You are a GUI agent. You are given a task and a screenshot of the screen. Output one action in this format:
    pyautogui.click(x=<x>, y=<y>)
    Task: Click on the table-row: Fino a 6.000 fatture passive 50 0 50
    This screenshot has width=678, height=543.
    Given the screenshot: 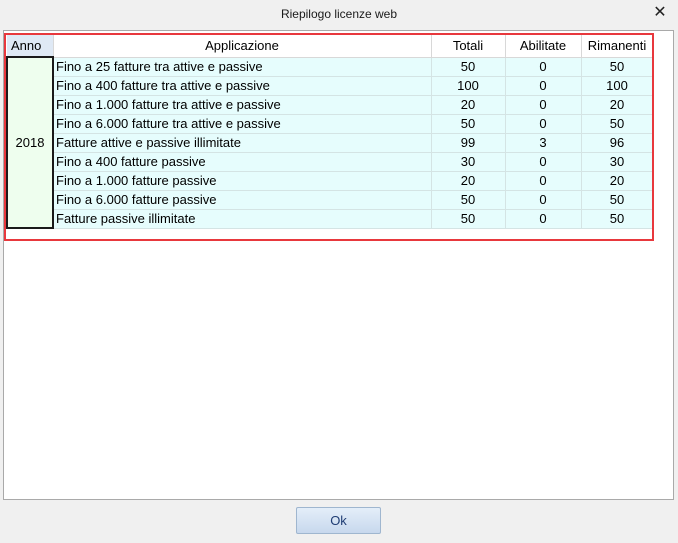 What is the action you would take?
    pyautogui.click(x=330, y=200)
    